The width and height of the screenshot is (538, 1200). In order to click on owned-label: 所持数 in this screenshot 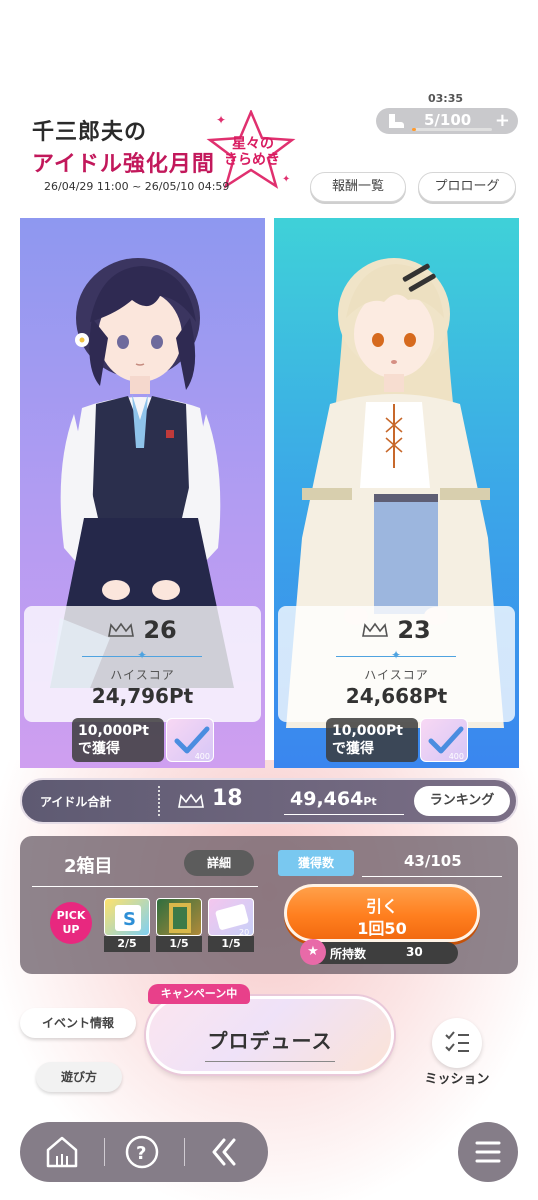, I will do `click(348, 954)`.